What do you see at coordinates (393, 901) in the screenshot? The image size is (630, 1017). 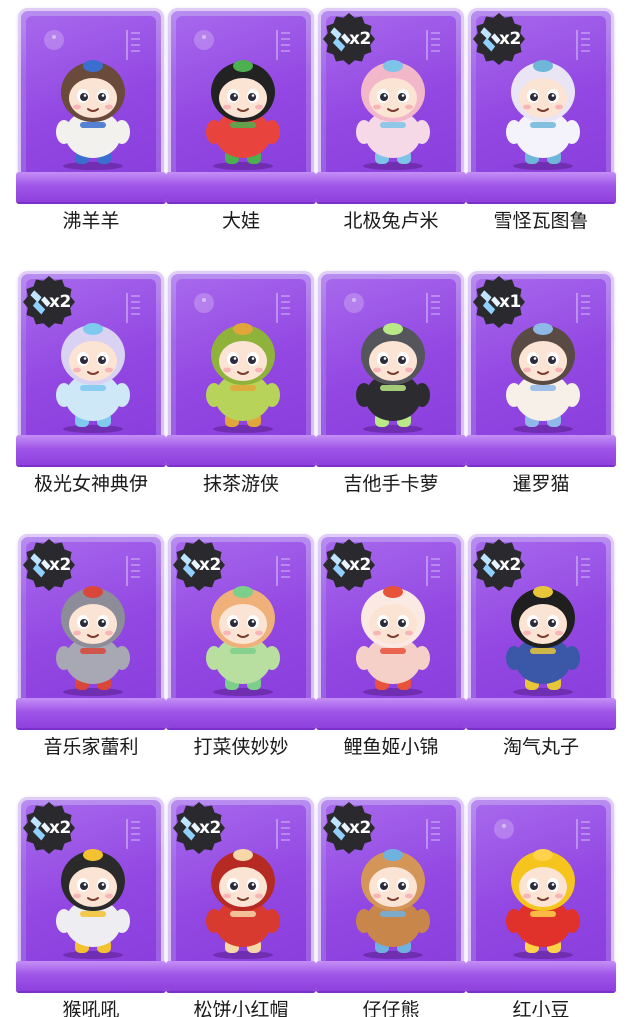 I see `teddy-bear-figure-icon` at bounding box center [393, 901].